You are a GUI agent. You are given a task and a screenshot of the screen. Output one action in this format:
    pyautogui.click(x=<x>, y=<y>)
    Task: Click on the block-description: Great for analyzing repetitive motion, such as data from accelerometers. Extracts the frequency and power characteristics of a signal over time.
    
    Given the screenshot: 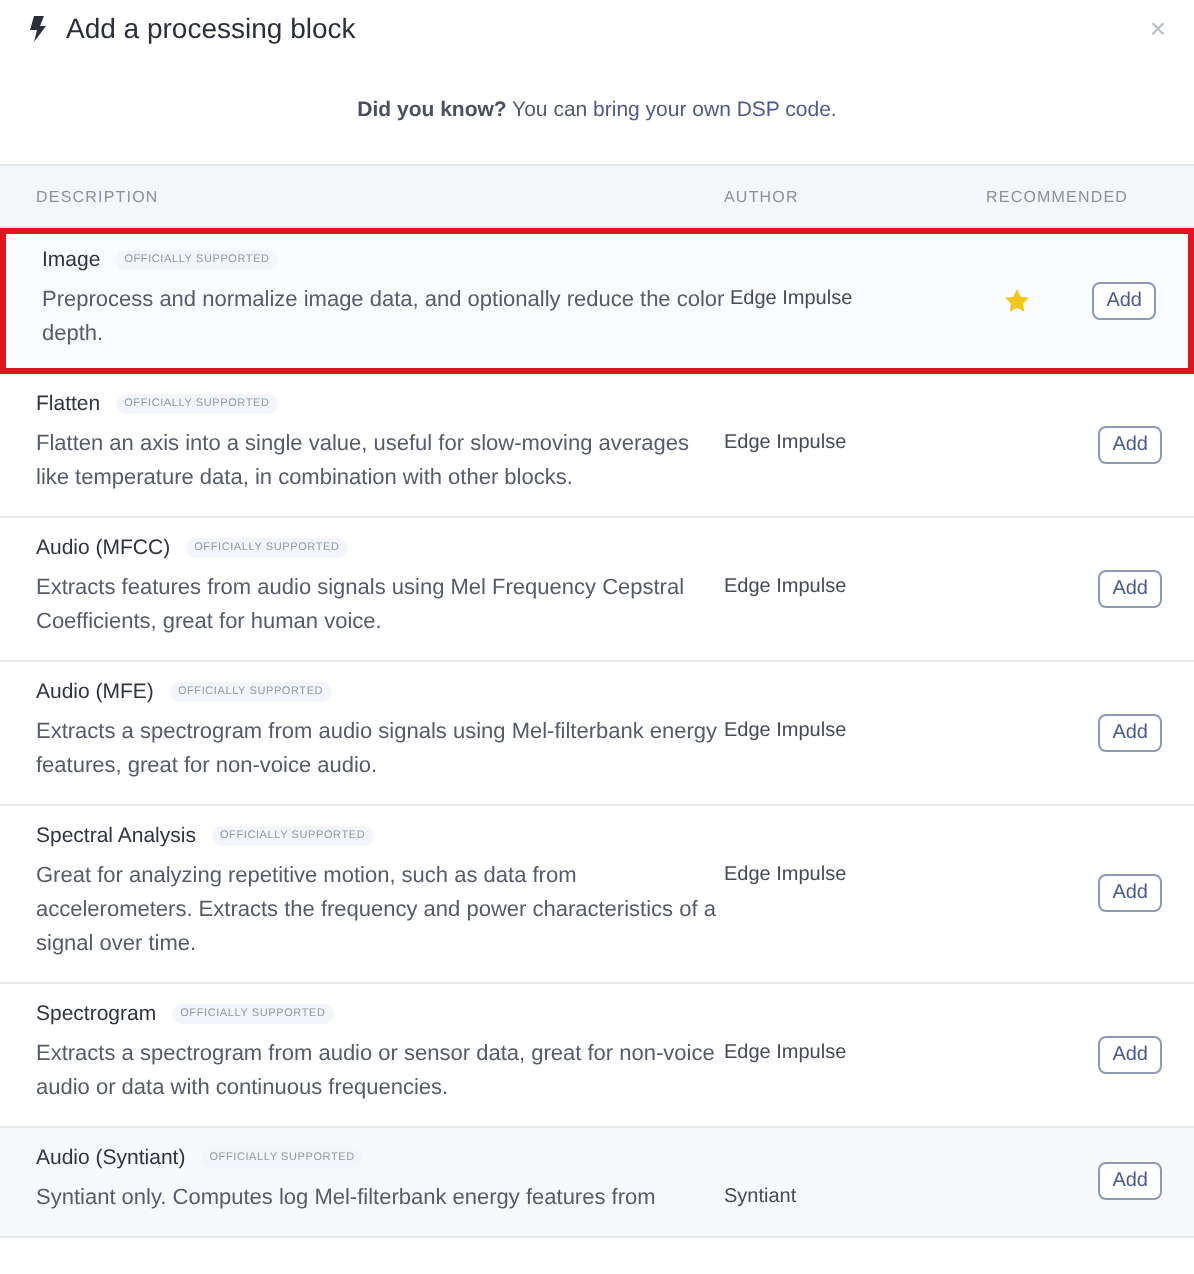 What is the action you would take?
    pyautogui.click(x=377, y=911)
    